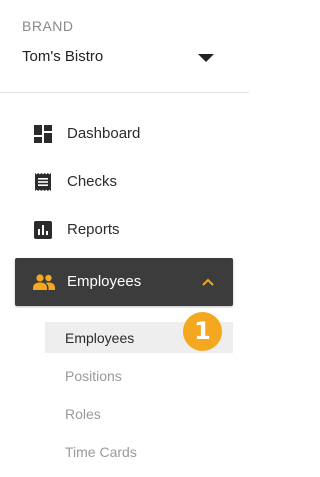 This screenshot has width=320, height=477. Describe the element at coordinates (202, 331) in the screenshot. I see `step-number-badge: 1` at that location.